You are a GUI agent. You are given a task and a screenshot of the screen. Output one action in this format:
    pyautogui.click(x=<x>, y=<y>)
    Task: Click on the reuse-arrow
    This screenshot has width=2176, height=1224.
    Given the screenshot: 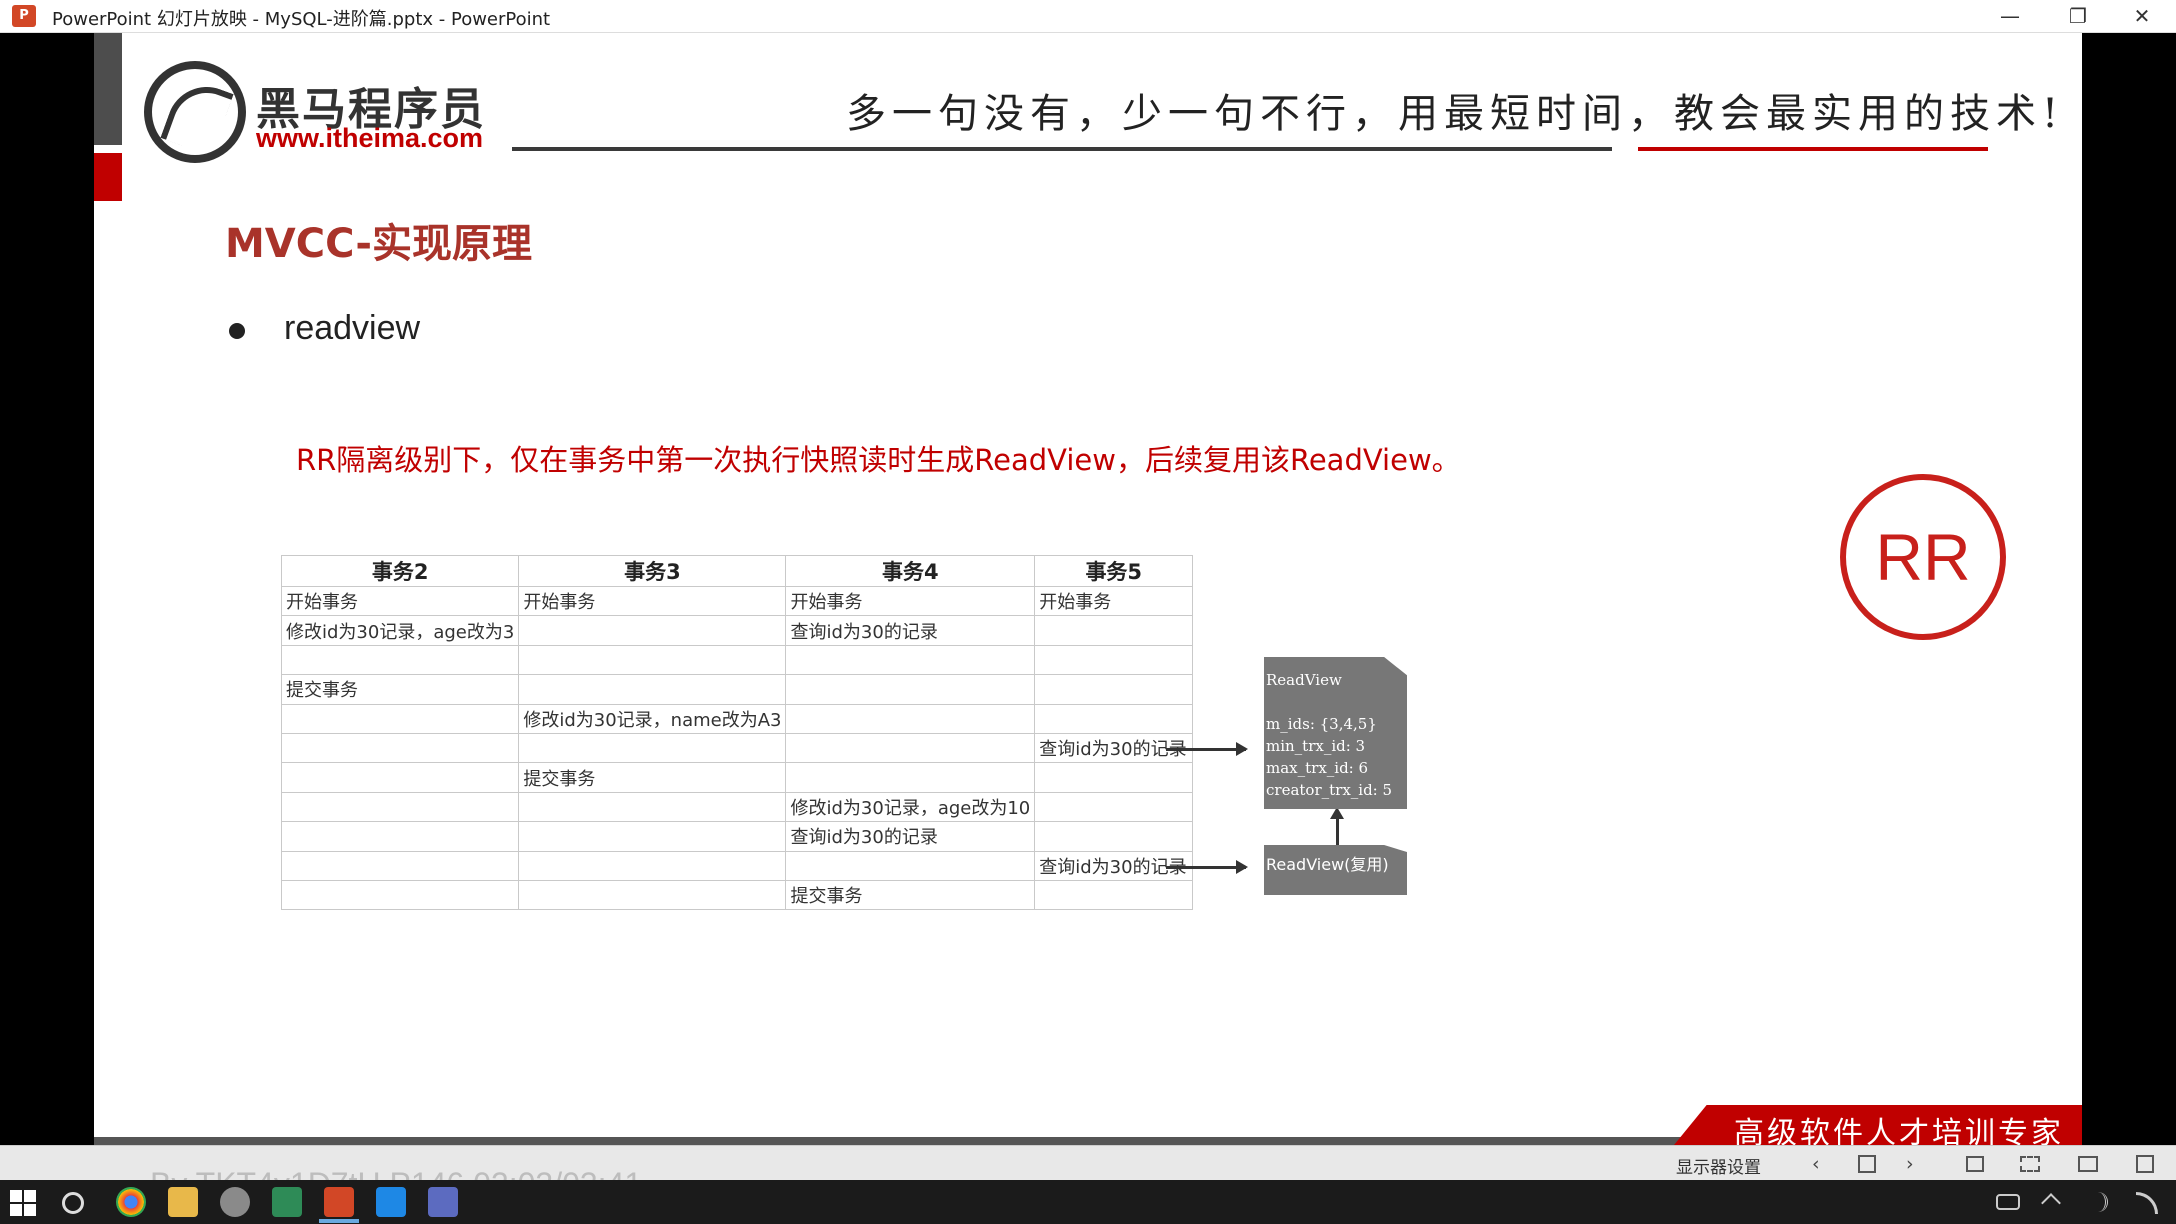 What is the action you would take?
    pyautogui.click(x=1337, y=826)
    